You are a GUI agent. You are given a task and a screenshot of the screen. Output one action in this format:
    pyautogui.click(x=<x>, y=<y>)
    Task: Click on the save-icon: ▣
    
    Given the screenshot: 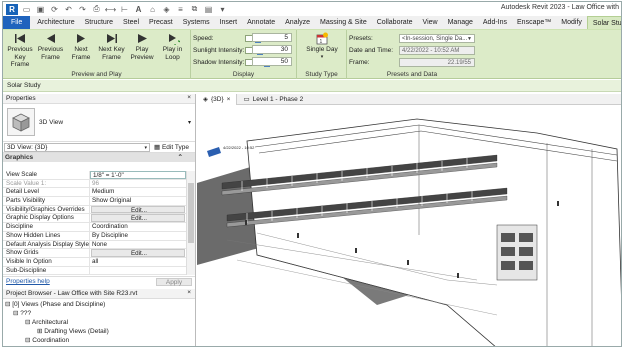 What is the action you would take?
    pyautogui.click(x=40, y=9)
    